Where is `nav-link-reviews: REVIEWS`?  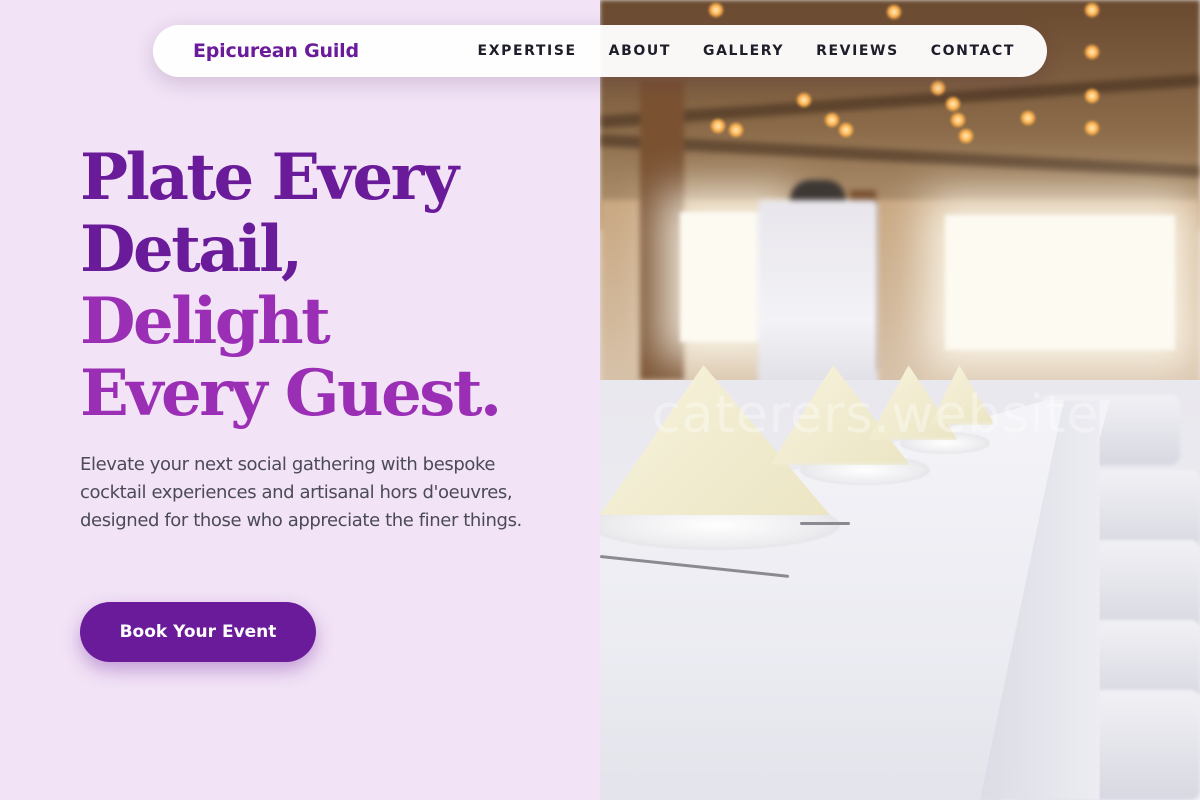
nav-link-reviews: REVIEWS is located at coordinates (857, 51).